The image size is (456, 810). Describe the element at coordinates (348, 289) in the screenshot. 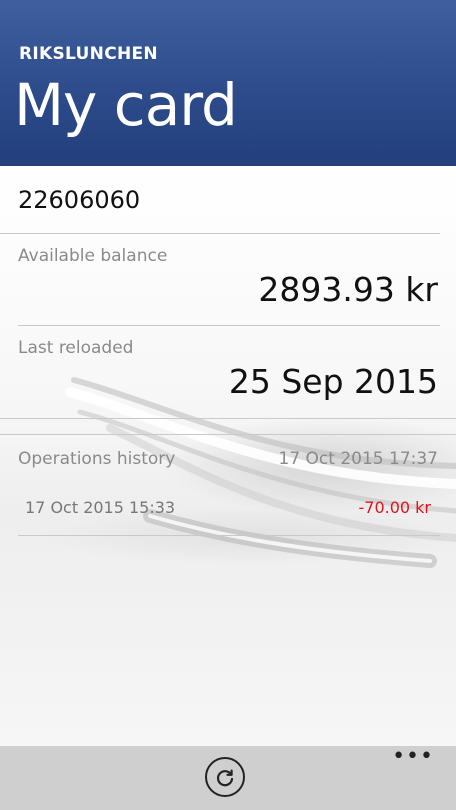

I see `balance-value: 2893.93 kr` at that location.